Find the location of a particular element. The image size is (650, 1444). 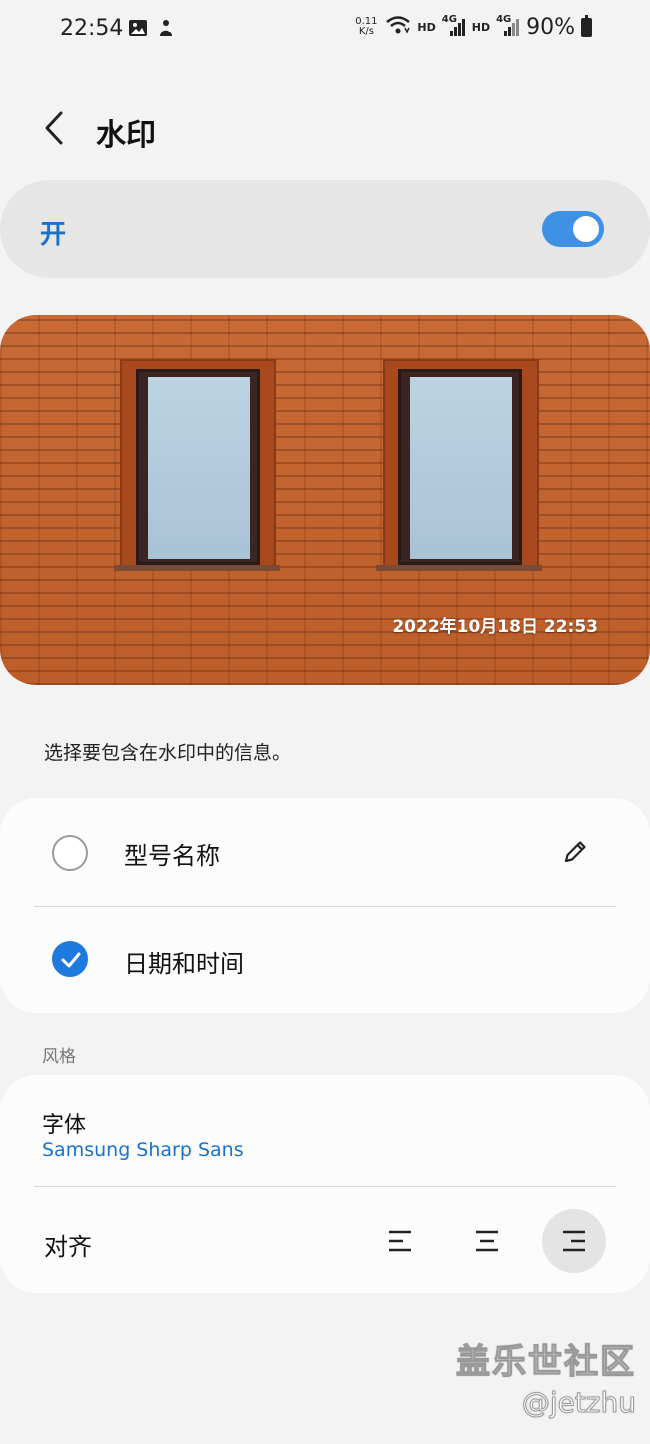

info-options-card: 型号名称 日期和时间 is located at coordinates (325, 905).